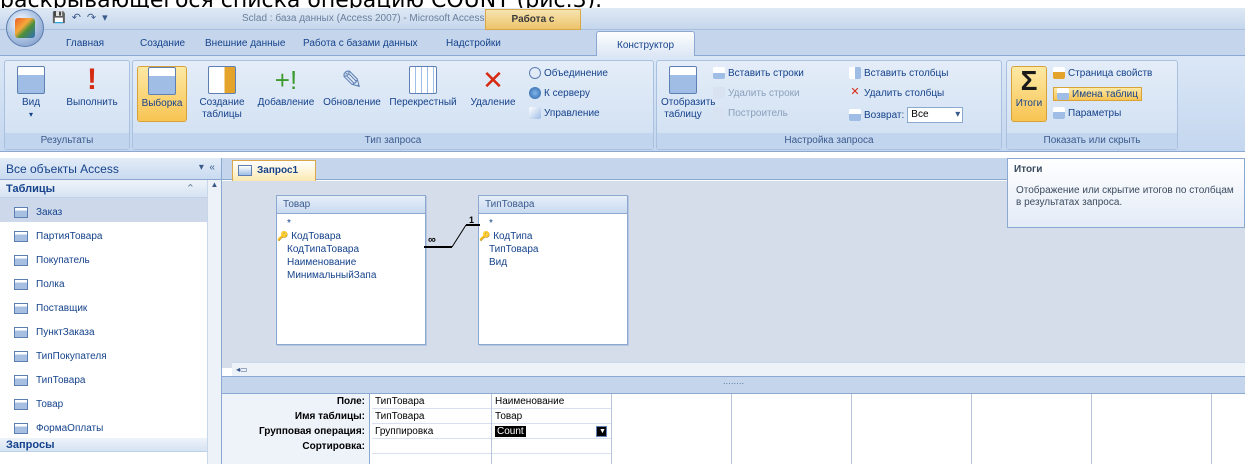 Image resolution: width=1245 pixels, height=464 pixels. What do you see at coordinates (110, 402) in the screenshot?
I see `nav-item-table: Товар` at bounding box center [110, 402].